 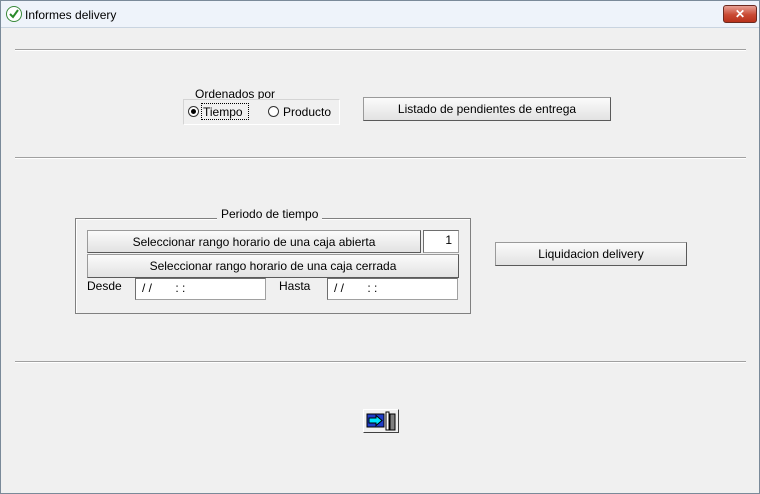 I want to click on exit-button, so click(x=381, y=421).